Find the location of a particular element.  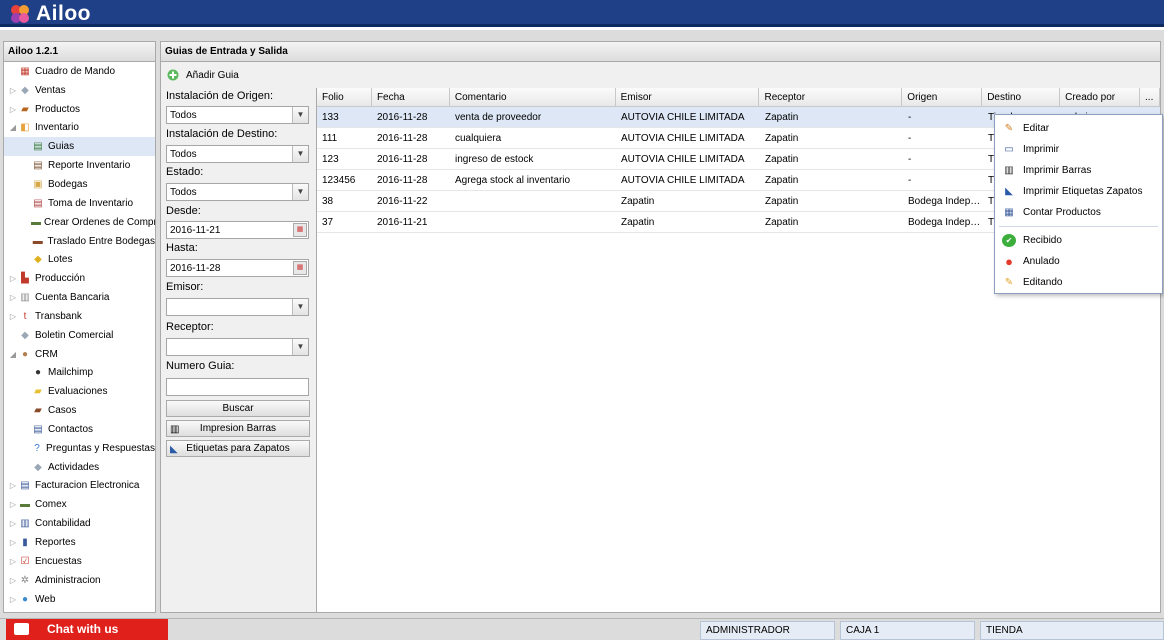

sidebar-item-label: Evaluaciones is located at coordinates (78, 392).